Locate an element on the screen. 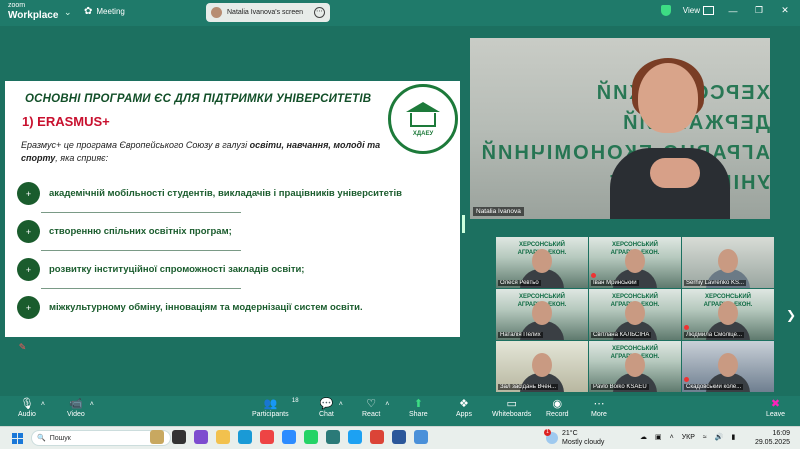 The image size is (800, 449). video-button: 📹 Video ˄ is located at coordinates (80, 408).